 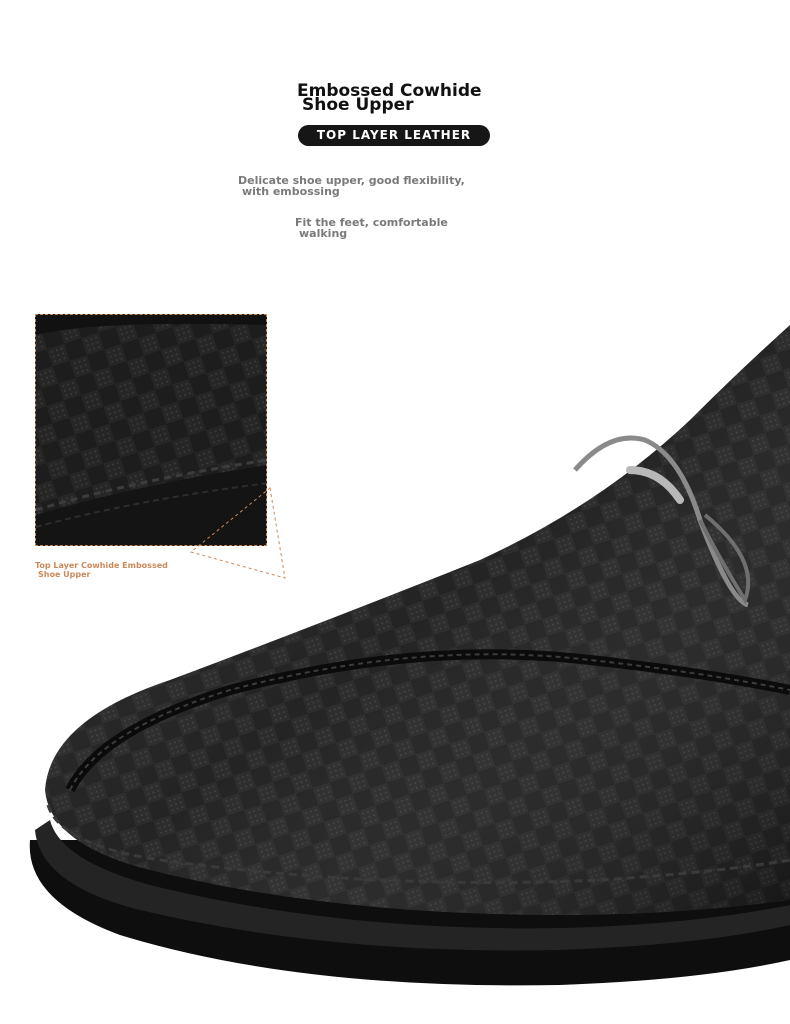 What do you see at coordinates (371, 228) in the screenshot?
I see `feature-text-2: Fit the feet, comfortable walking` at bounding box center [371, 228].